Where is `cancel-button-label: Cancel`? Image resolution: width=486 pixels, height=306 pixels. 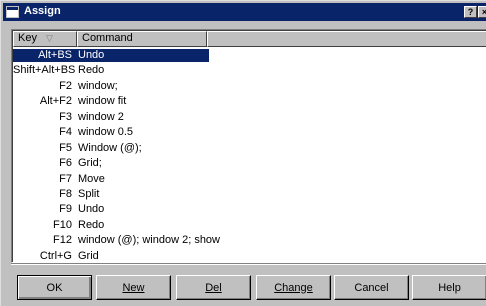 cancel-button-label: Cancel is located at coordinates (371, 287).